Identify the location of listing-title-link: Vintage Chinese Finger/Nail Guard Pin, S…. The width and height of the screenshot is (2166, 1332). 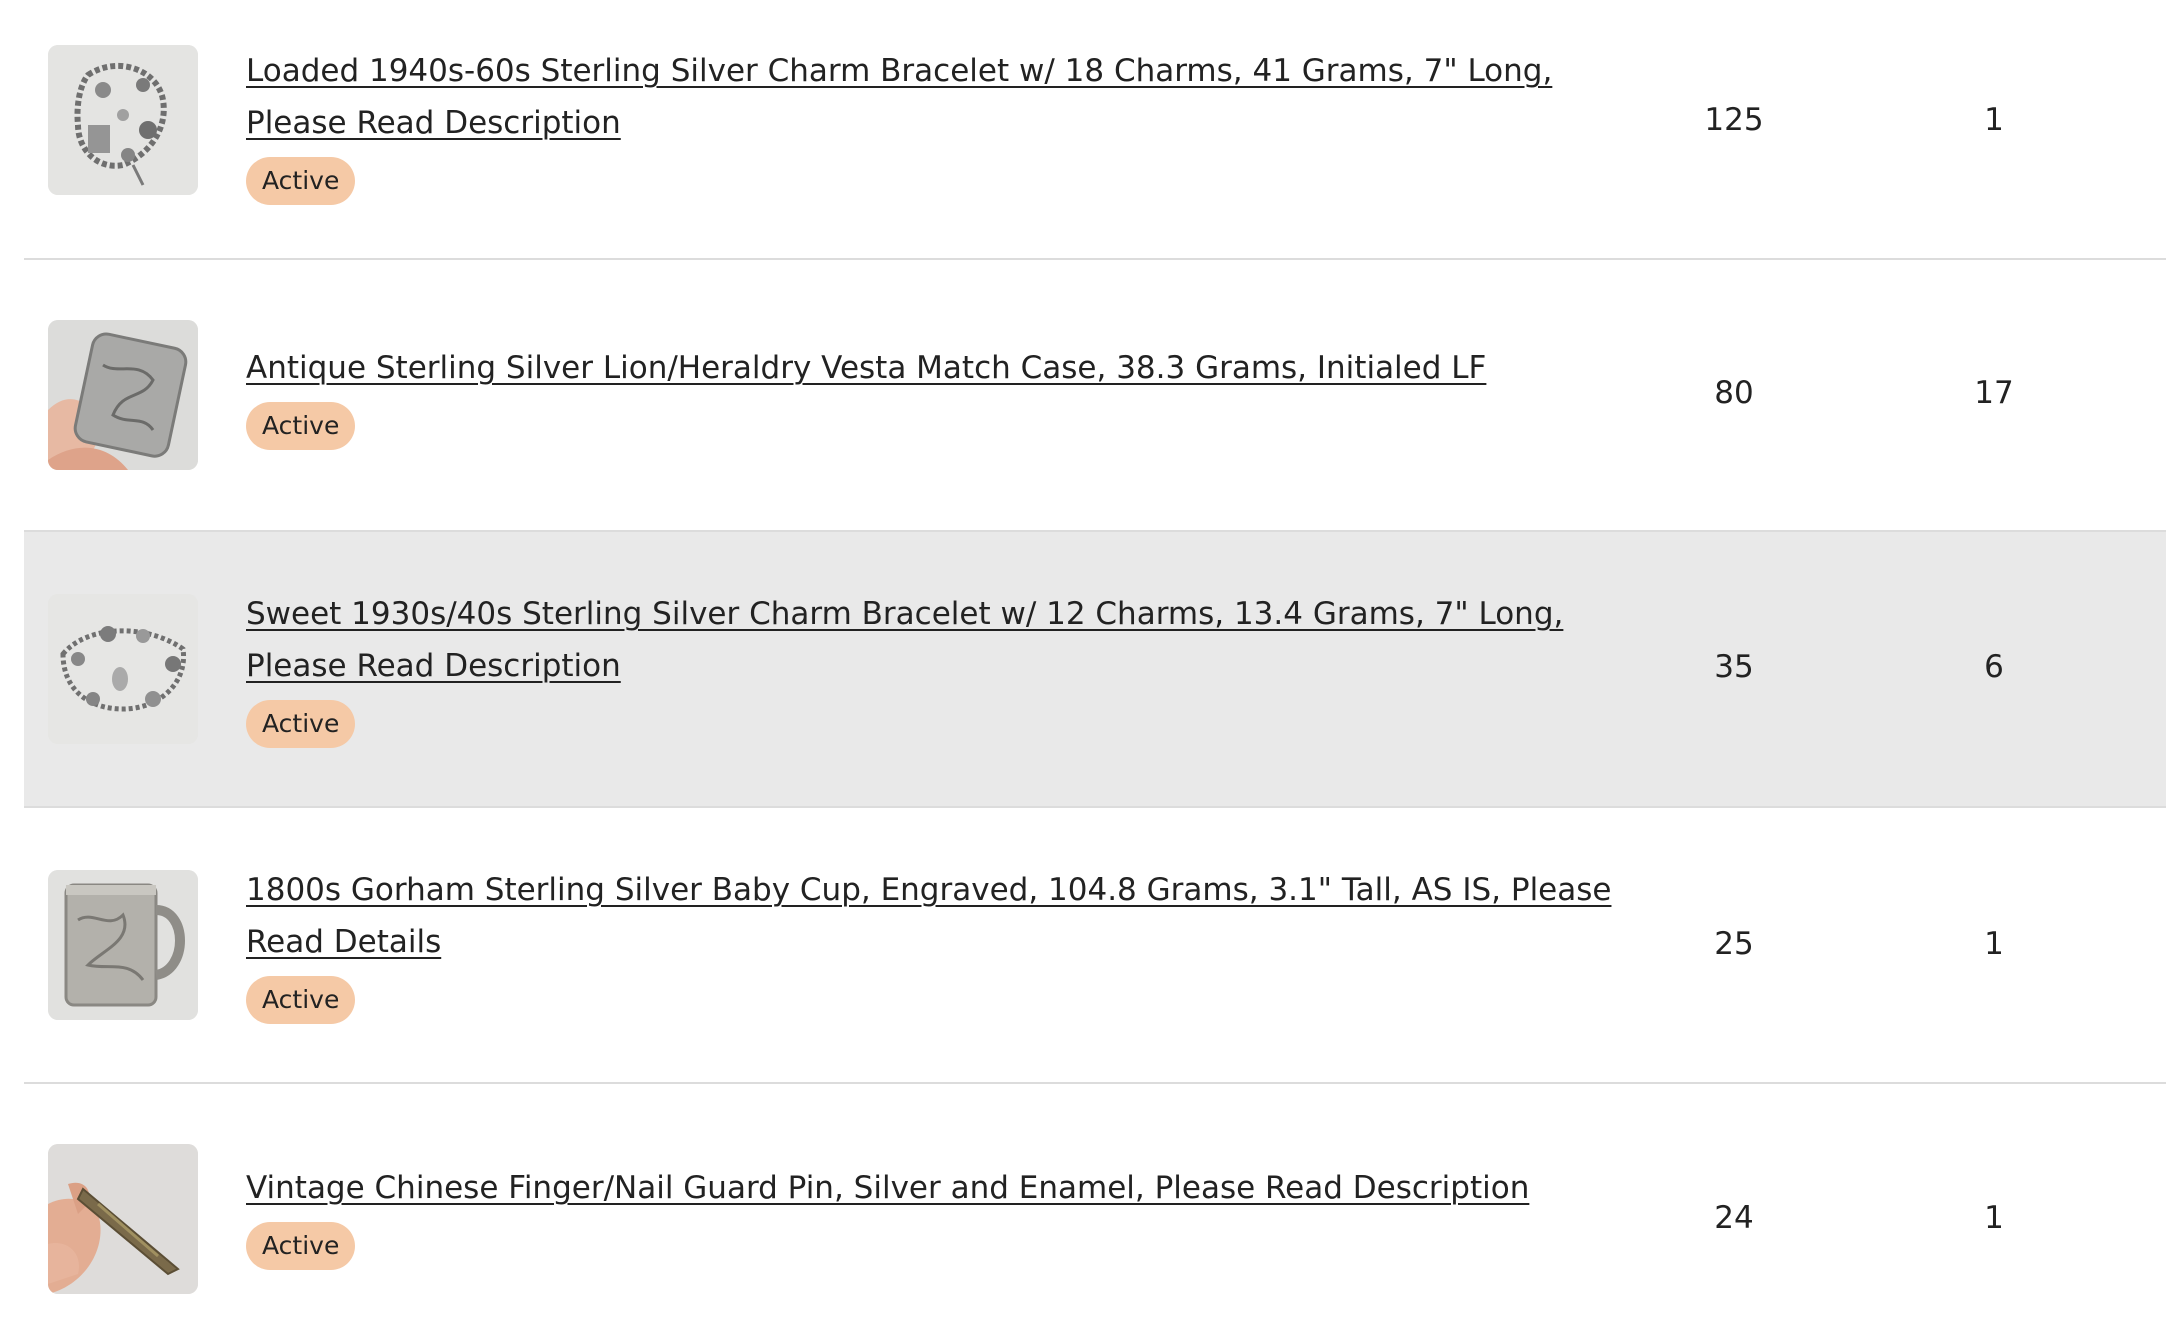
(936, 1188).